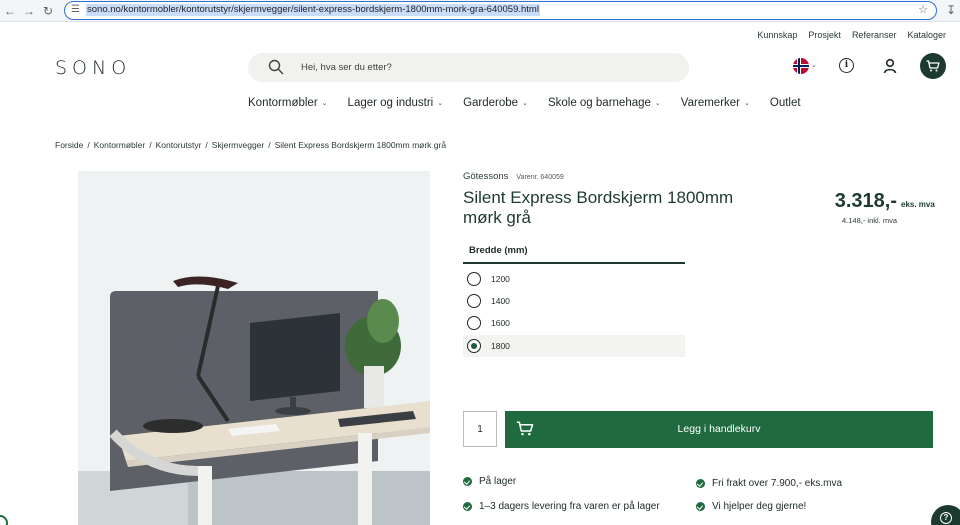  I want to click on nav-item-skole-og-barnehage: Skole og barnehage ⌄, so click(604, 103).